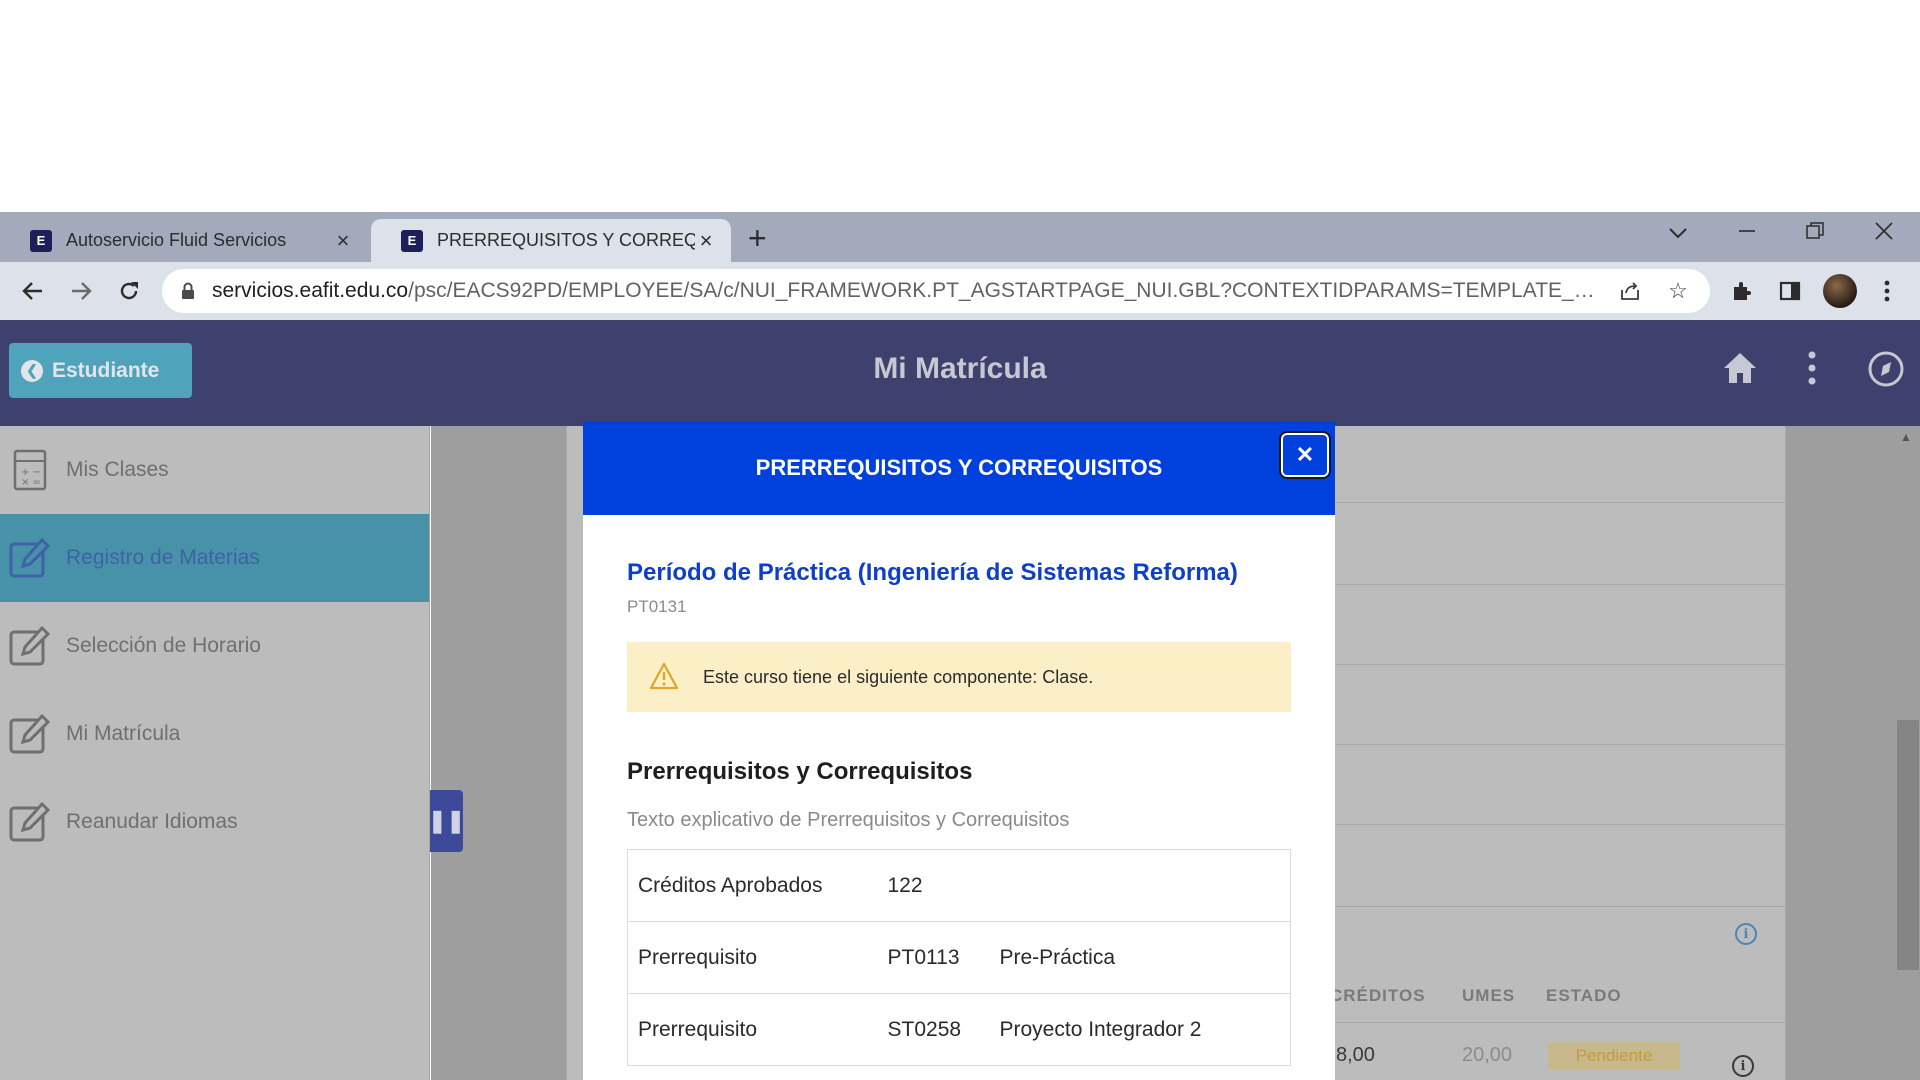 The width and height of the screenshot is (1920, 1080). What do you see at coordinates (1747, 233) in the screenshot?
I see `minimize-icon` at bounding box center [1747, 233].